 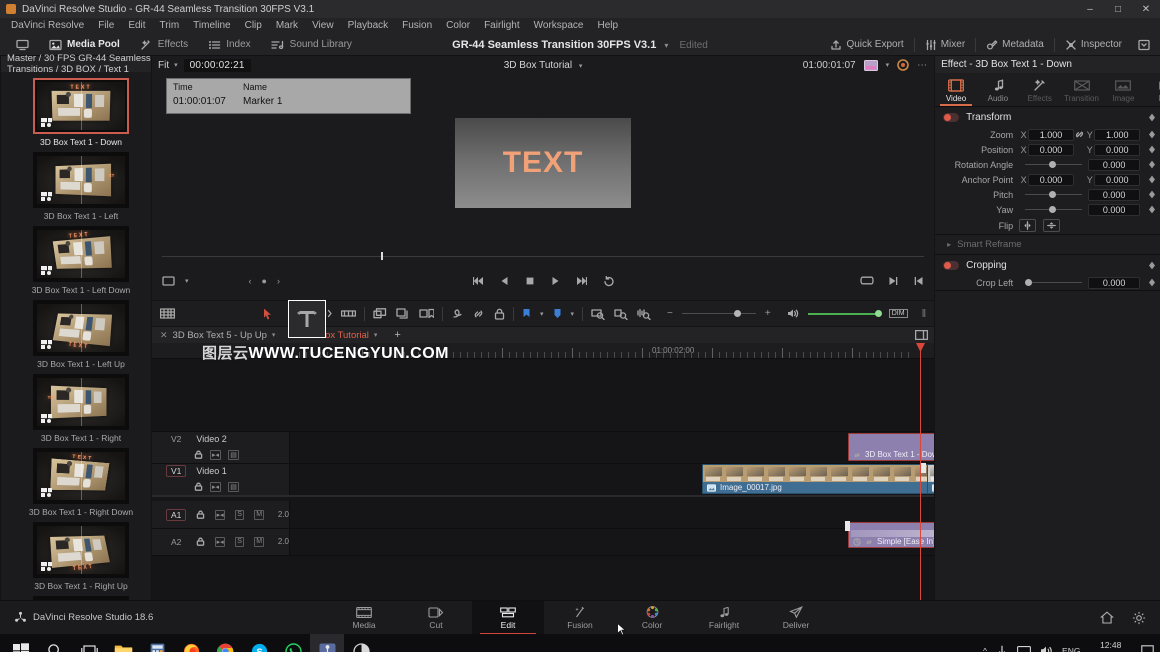 I want to click on tab-effects: Effects, so click(x=1040, y=89).